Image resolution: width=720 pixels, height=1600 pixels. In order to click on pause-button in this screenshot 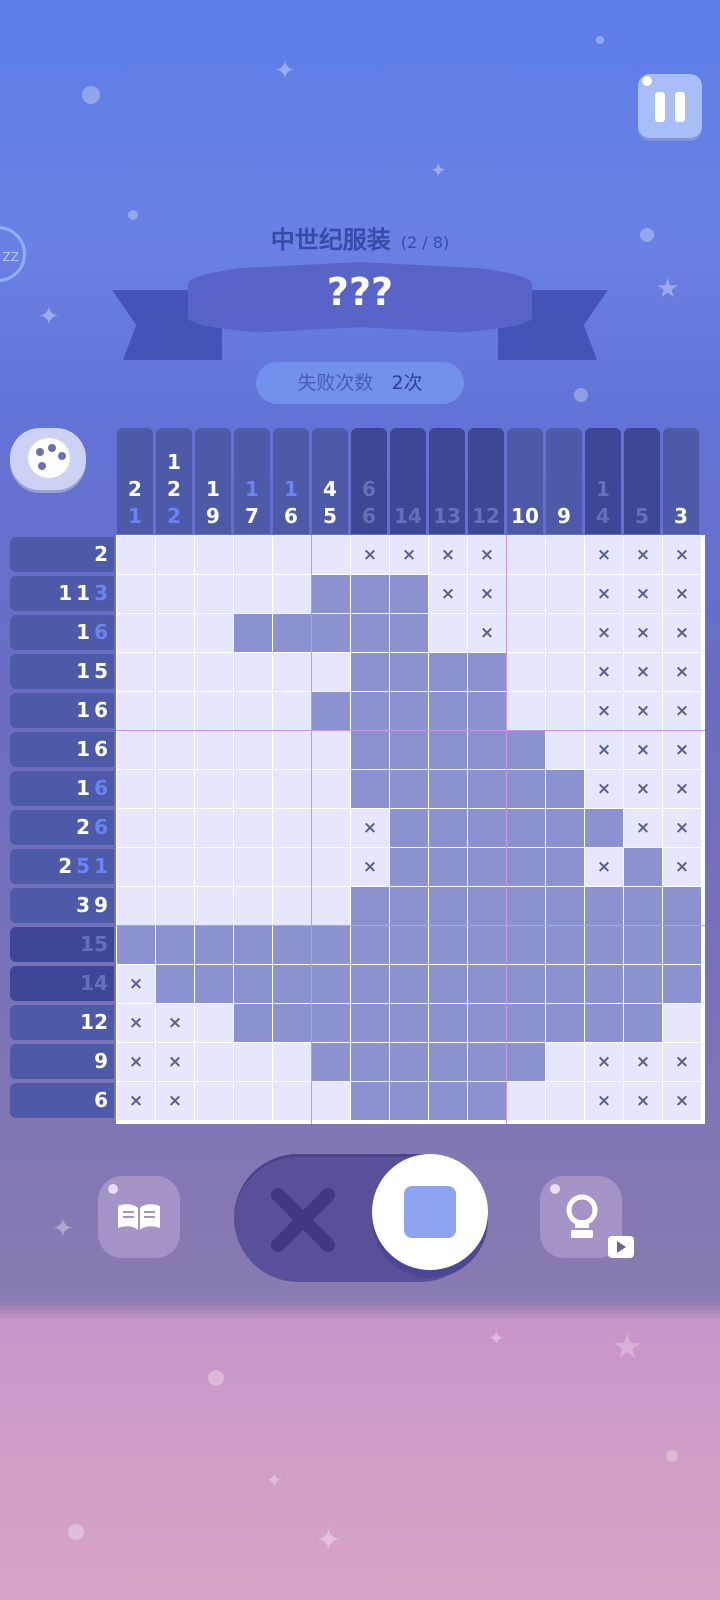, I will do `click(670, 106)`.